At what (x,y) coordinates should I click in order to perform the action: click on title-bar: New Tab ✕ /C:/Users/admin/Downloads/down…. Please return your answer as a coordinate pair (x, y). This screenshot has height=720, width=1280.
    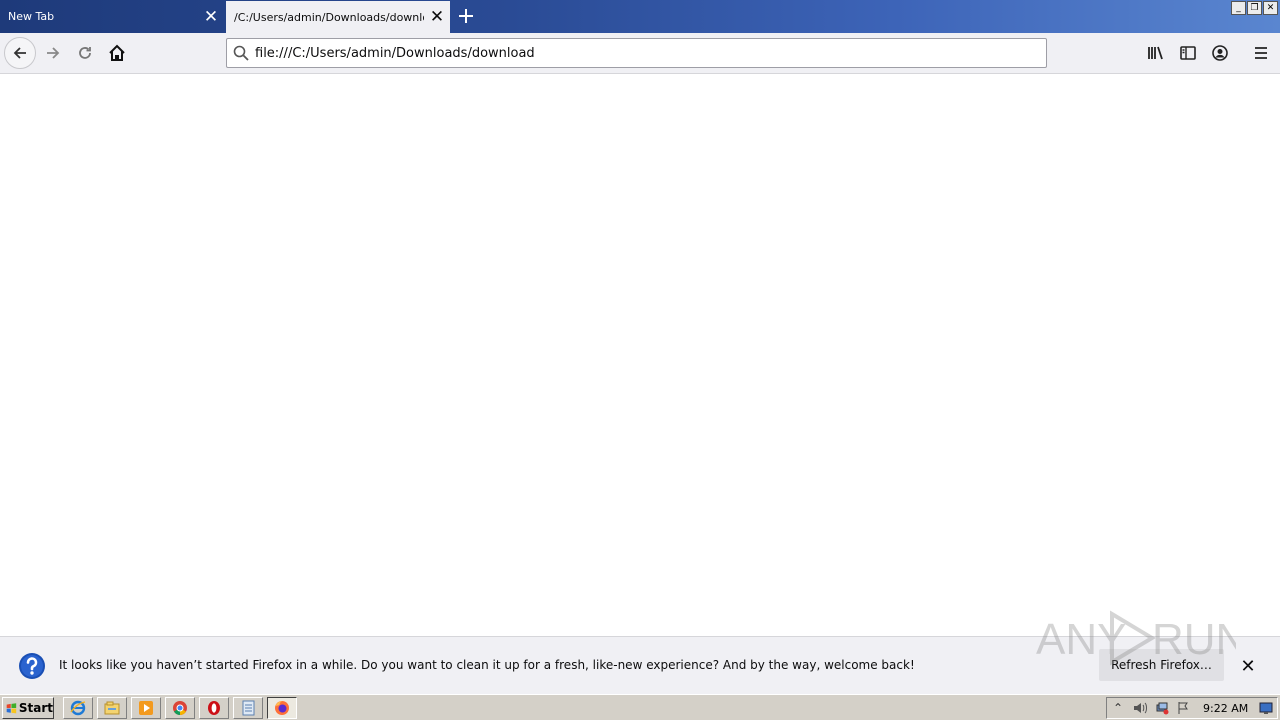
    Looking at the image, I should click on (640, 16).